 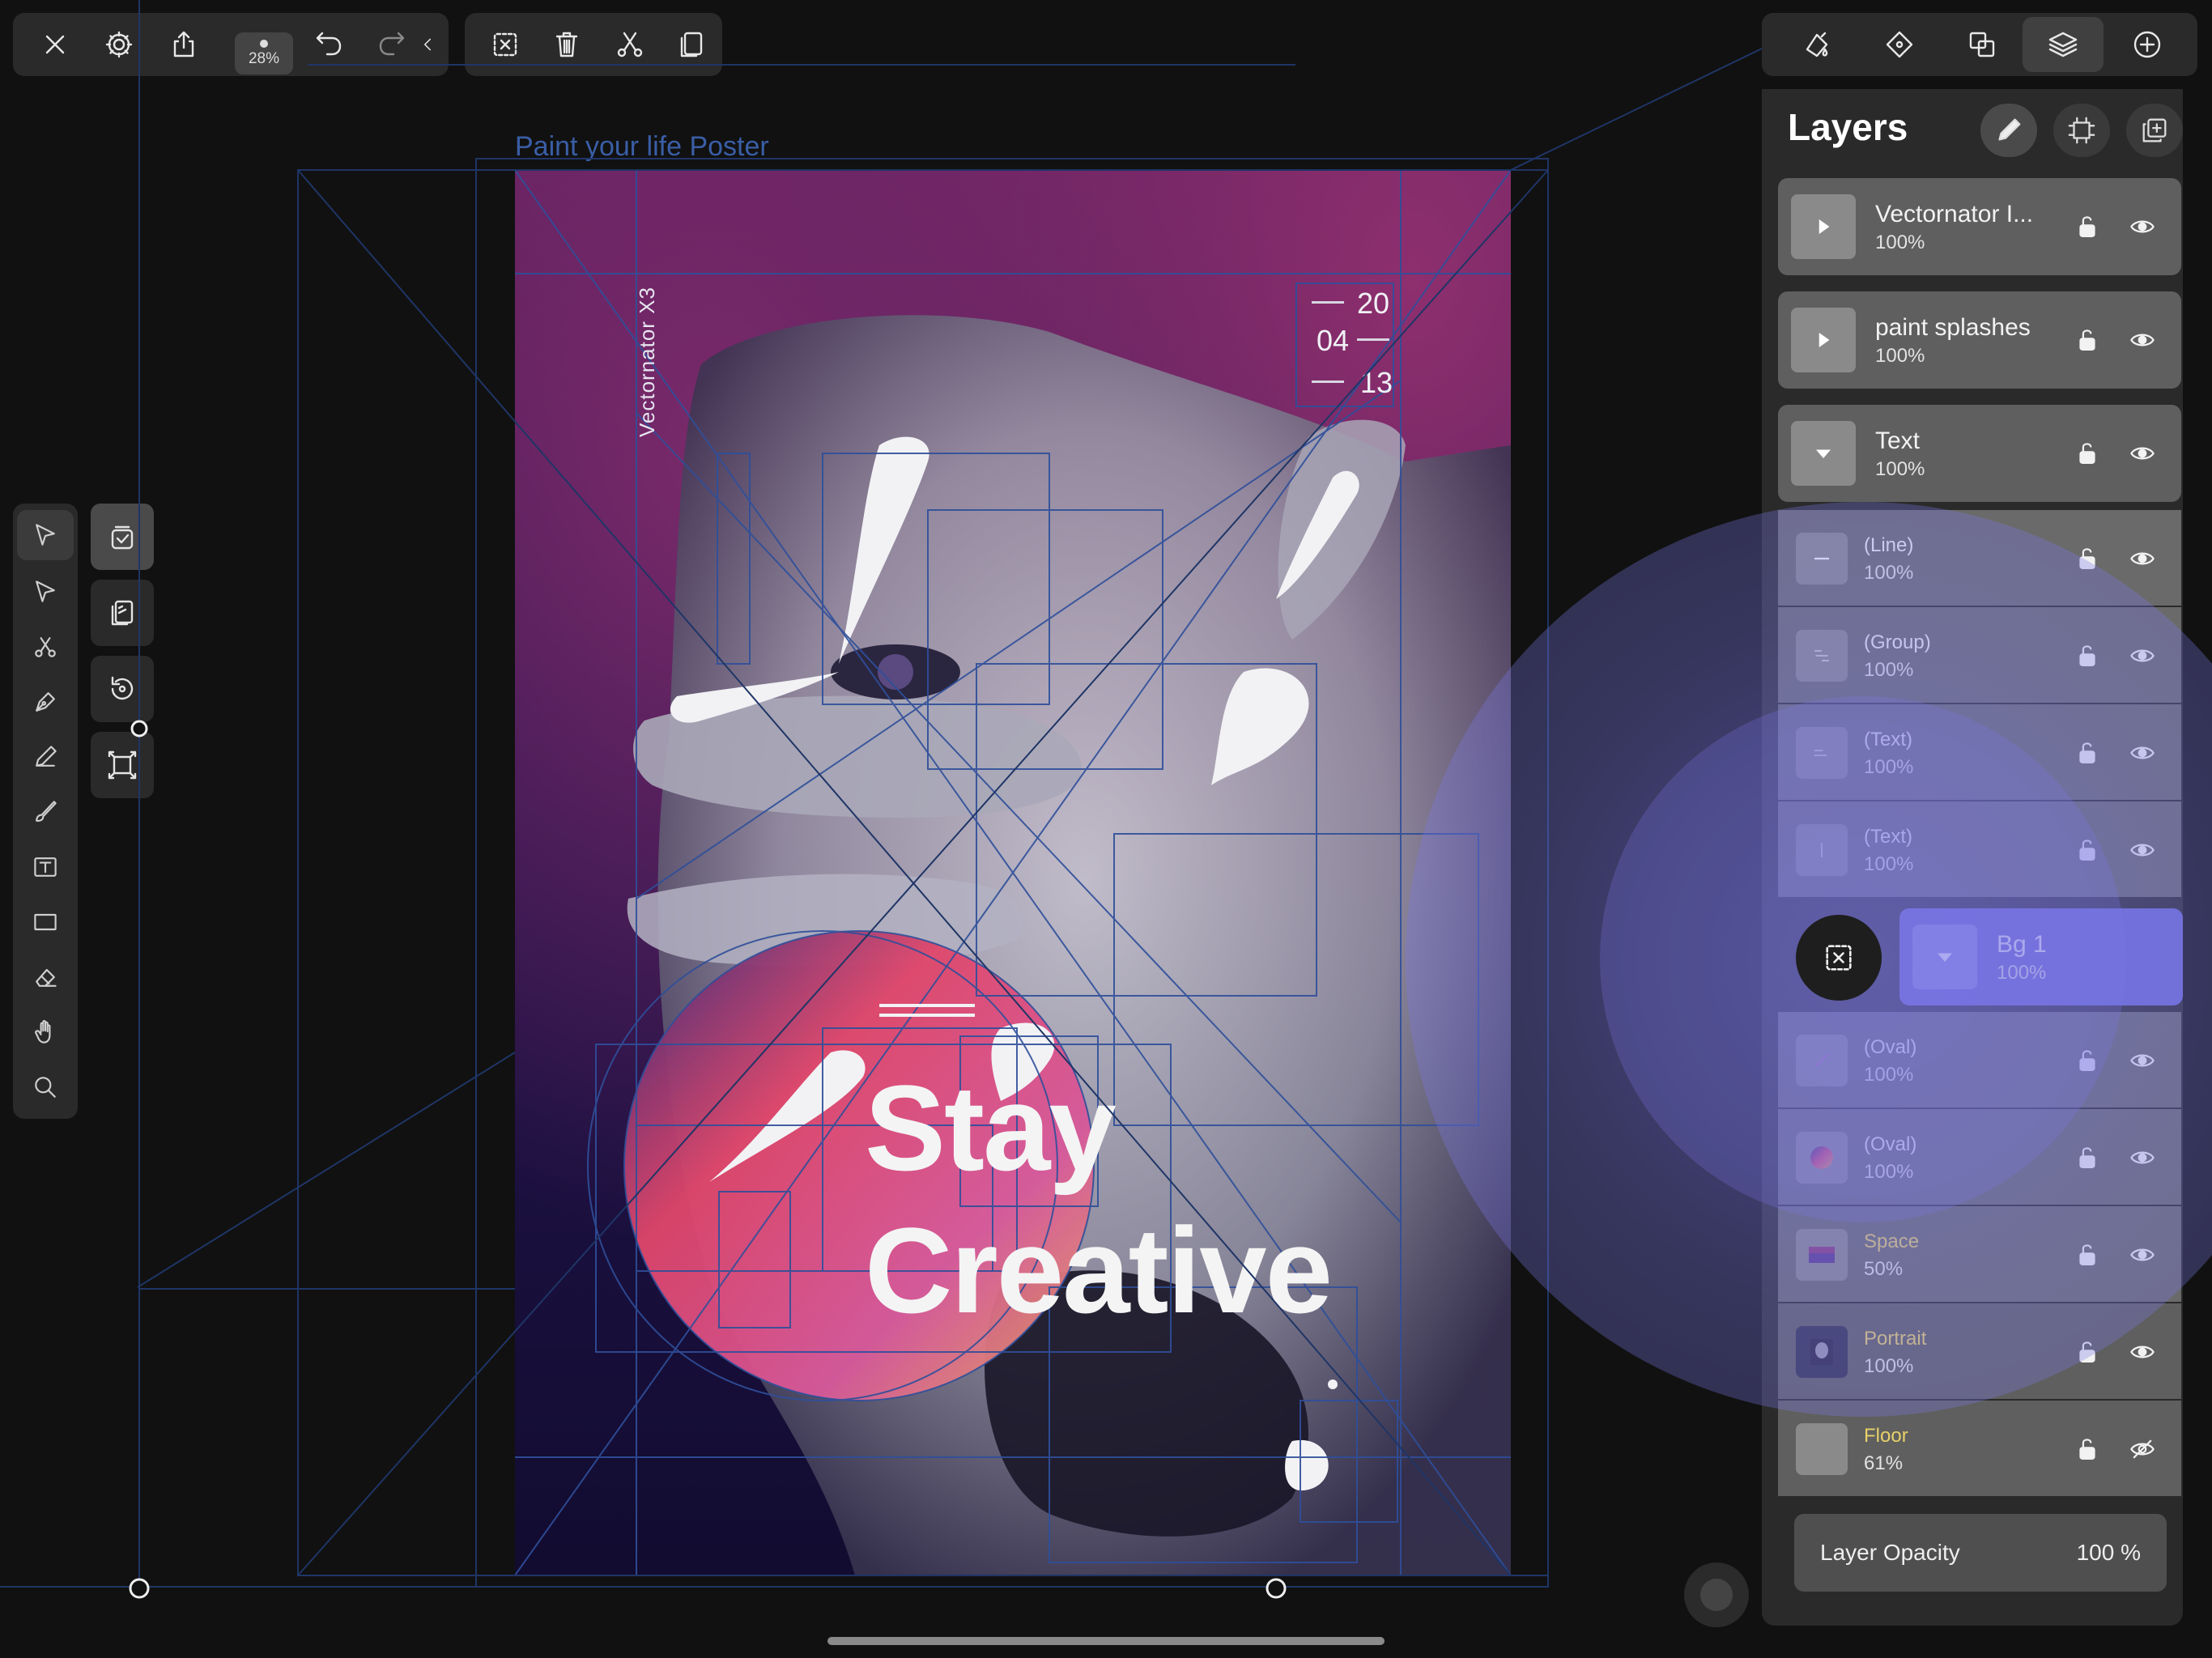 What do you see at coordinates (46, 647) in the screenshot?
I see `scissors-tool` at bounding box center [46, 647].